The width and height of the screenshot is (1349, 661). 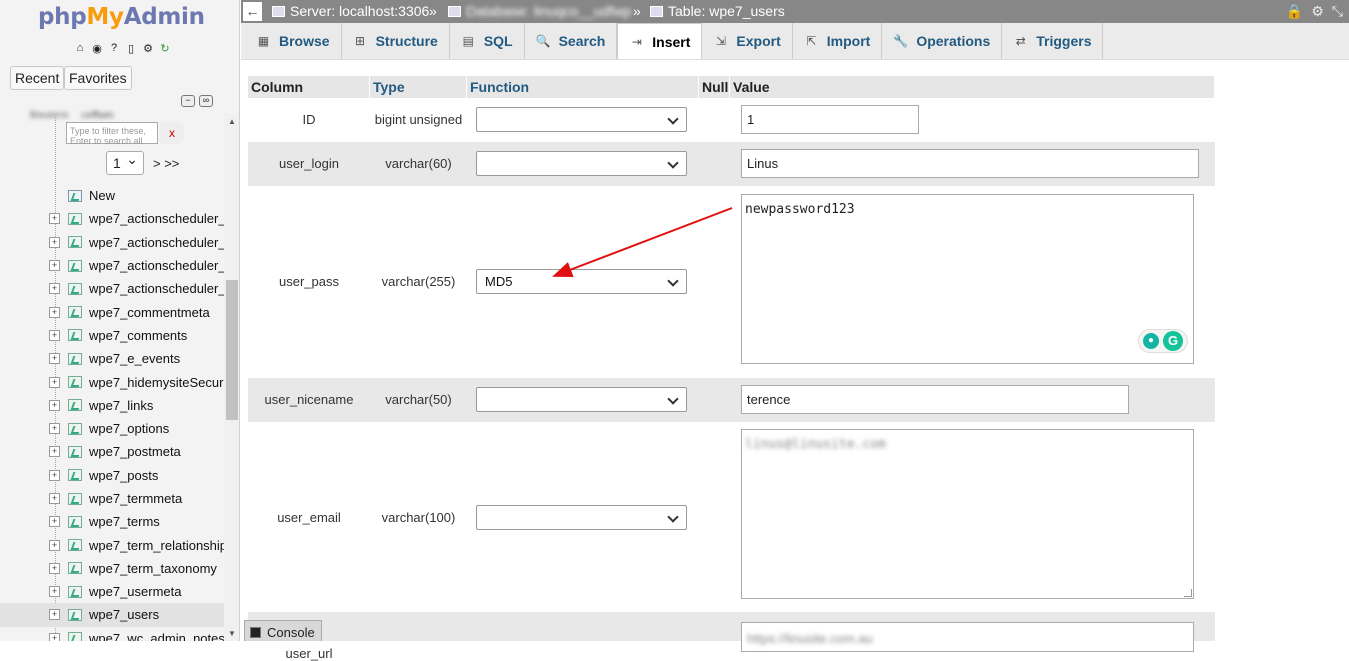 I want to click on value-input: Linus, so click(x=970, y=163).